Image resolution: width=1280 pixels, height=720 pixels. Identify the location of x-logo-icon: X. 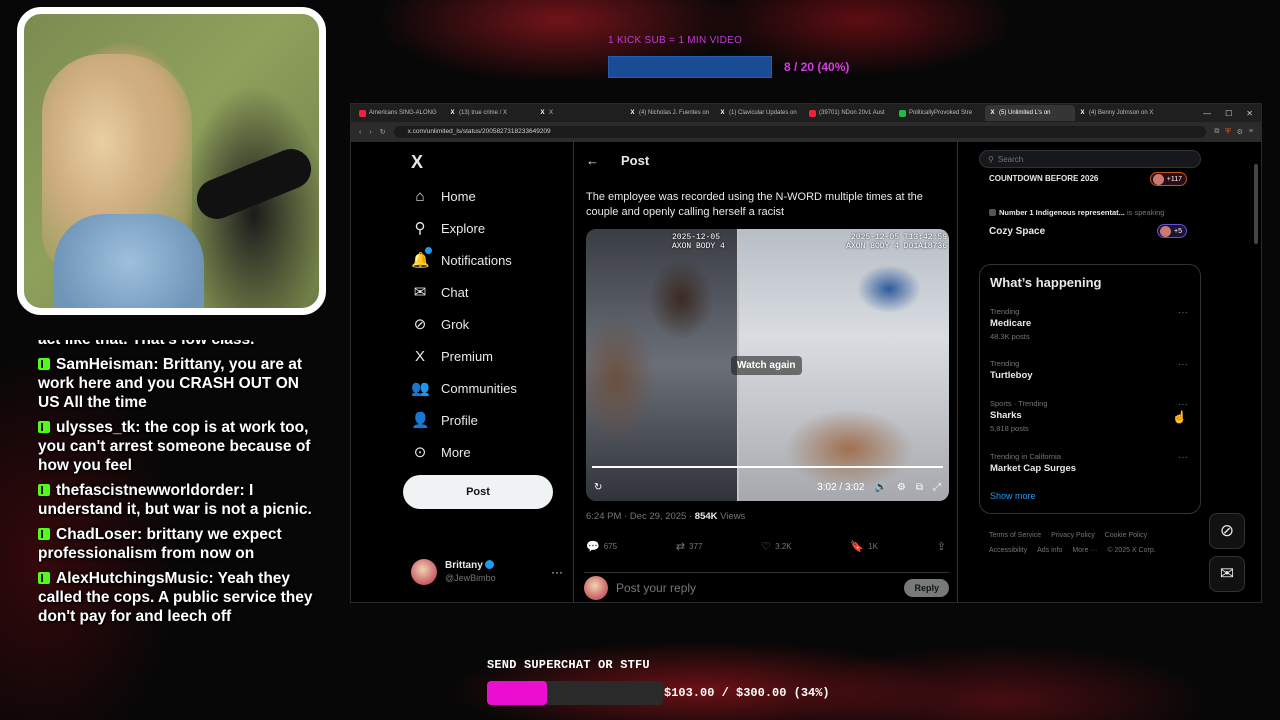
(417, 162).